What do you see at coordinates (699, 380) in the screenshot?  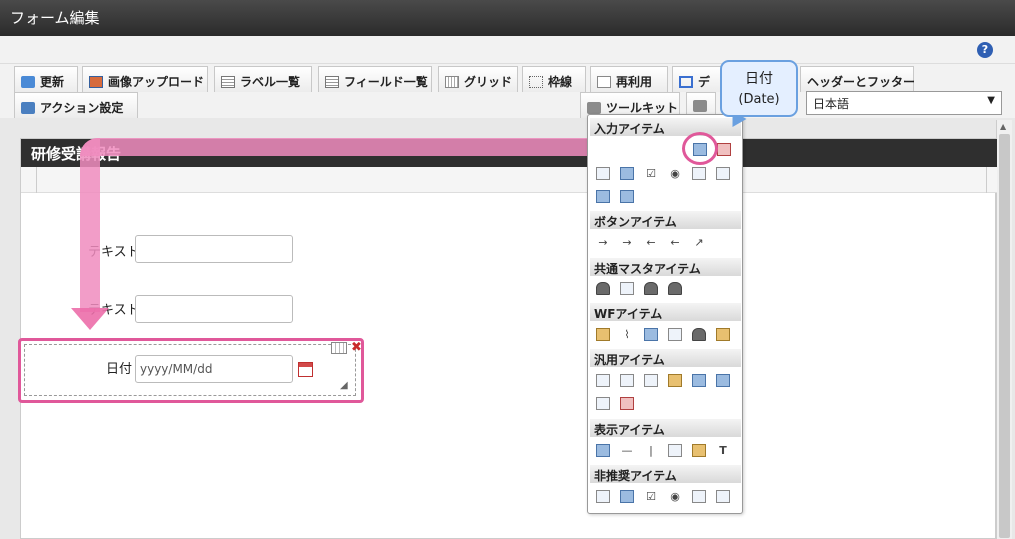 I see `upload-doc-icon` at bounding box center [699, 380].